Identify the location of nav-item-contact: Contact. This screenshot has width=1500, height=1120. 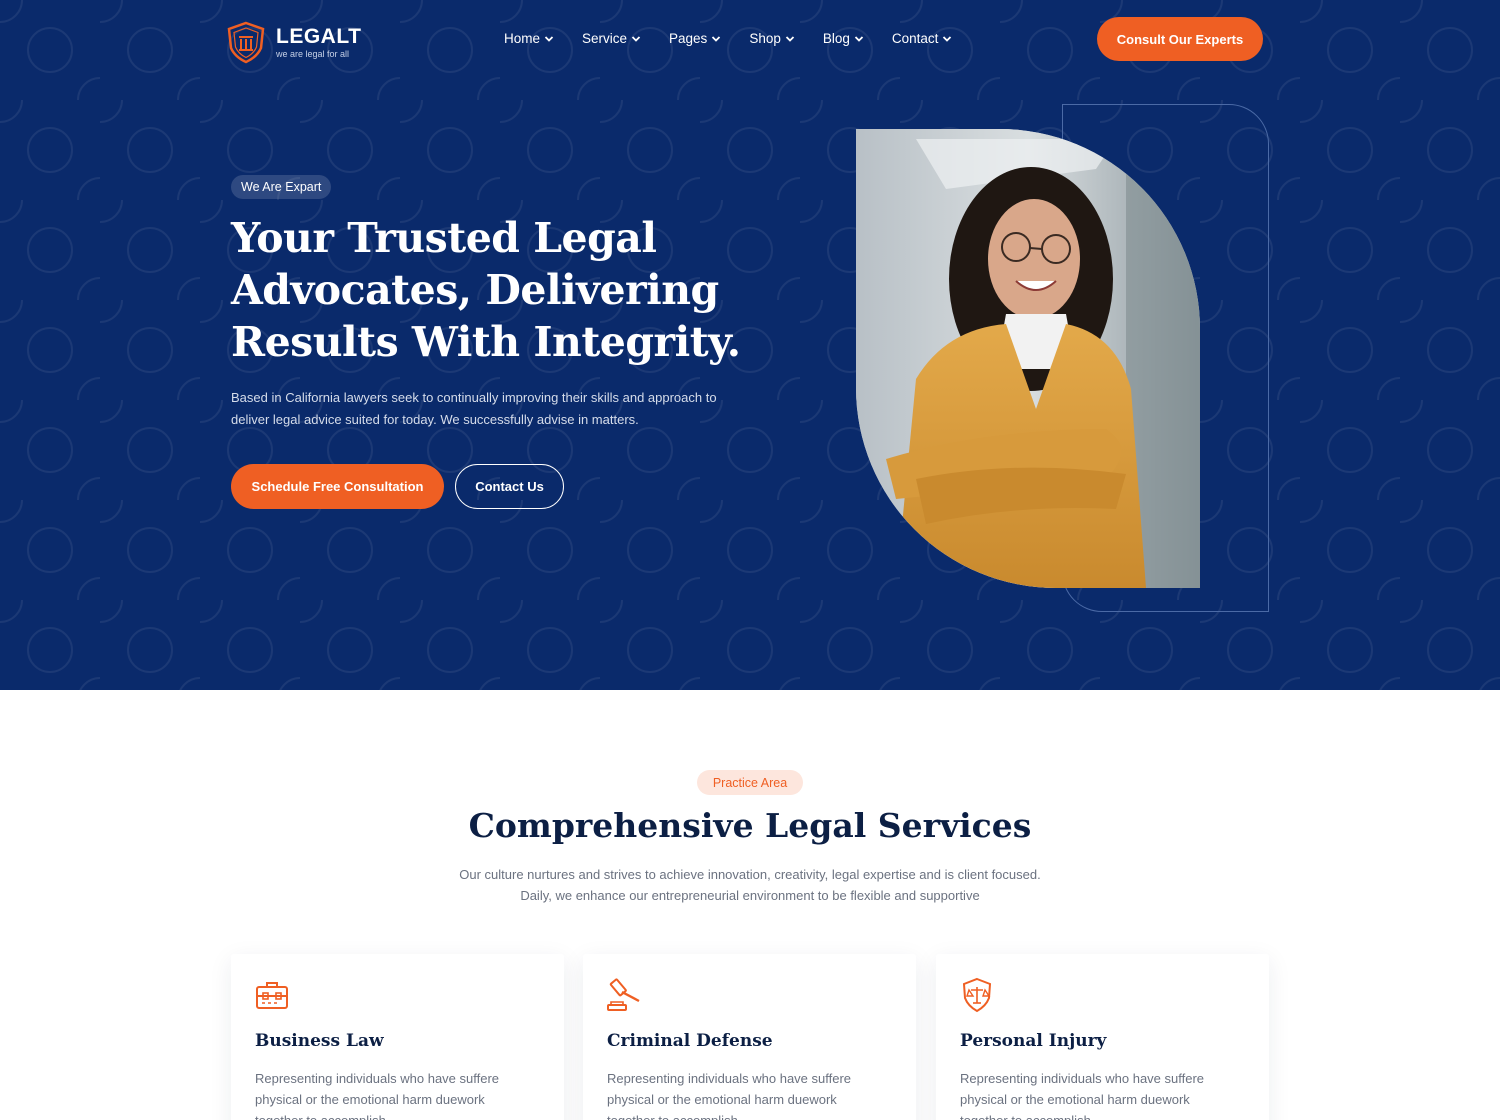
(922, 38).